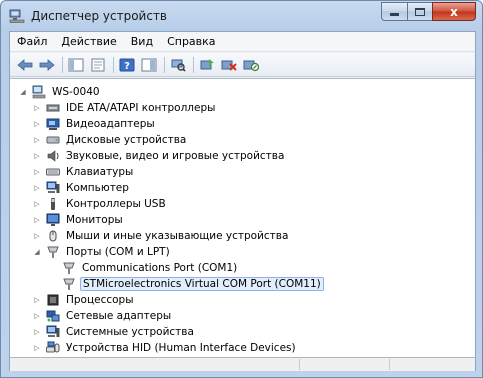 Image resolution: width=483 pixels, height=378 pixels. I want to click on tree-item-label: Системные устройства, so click(130, 332).